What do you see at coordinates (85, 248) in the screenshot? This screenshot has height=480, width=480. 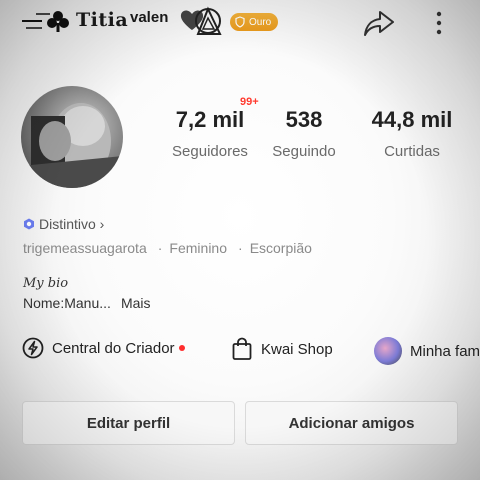 I see `username: trigemeassuagarota` at bounding box center [85, 248].